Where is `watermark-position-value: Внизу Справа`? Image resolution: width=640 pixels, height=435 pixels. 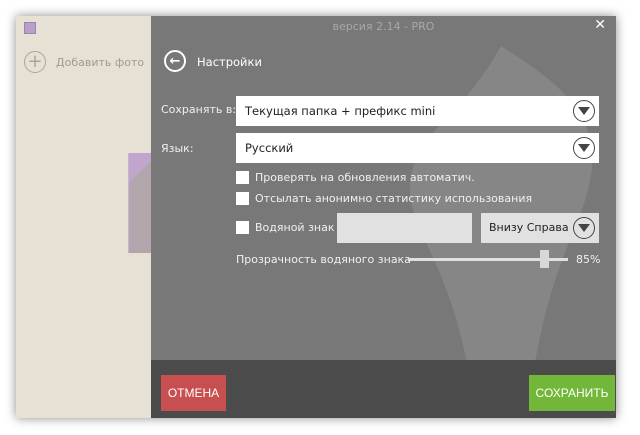 watermark-position-value: Внизу Справа is located at coordinates (529, 227).